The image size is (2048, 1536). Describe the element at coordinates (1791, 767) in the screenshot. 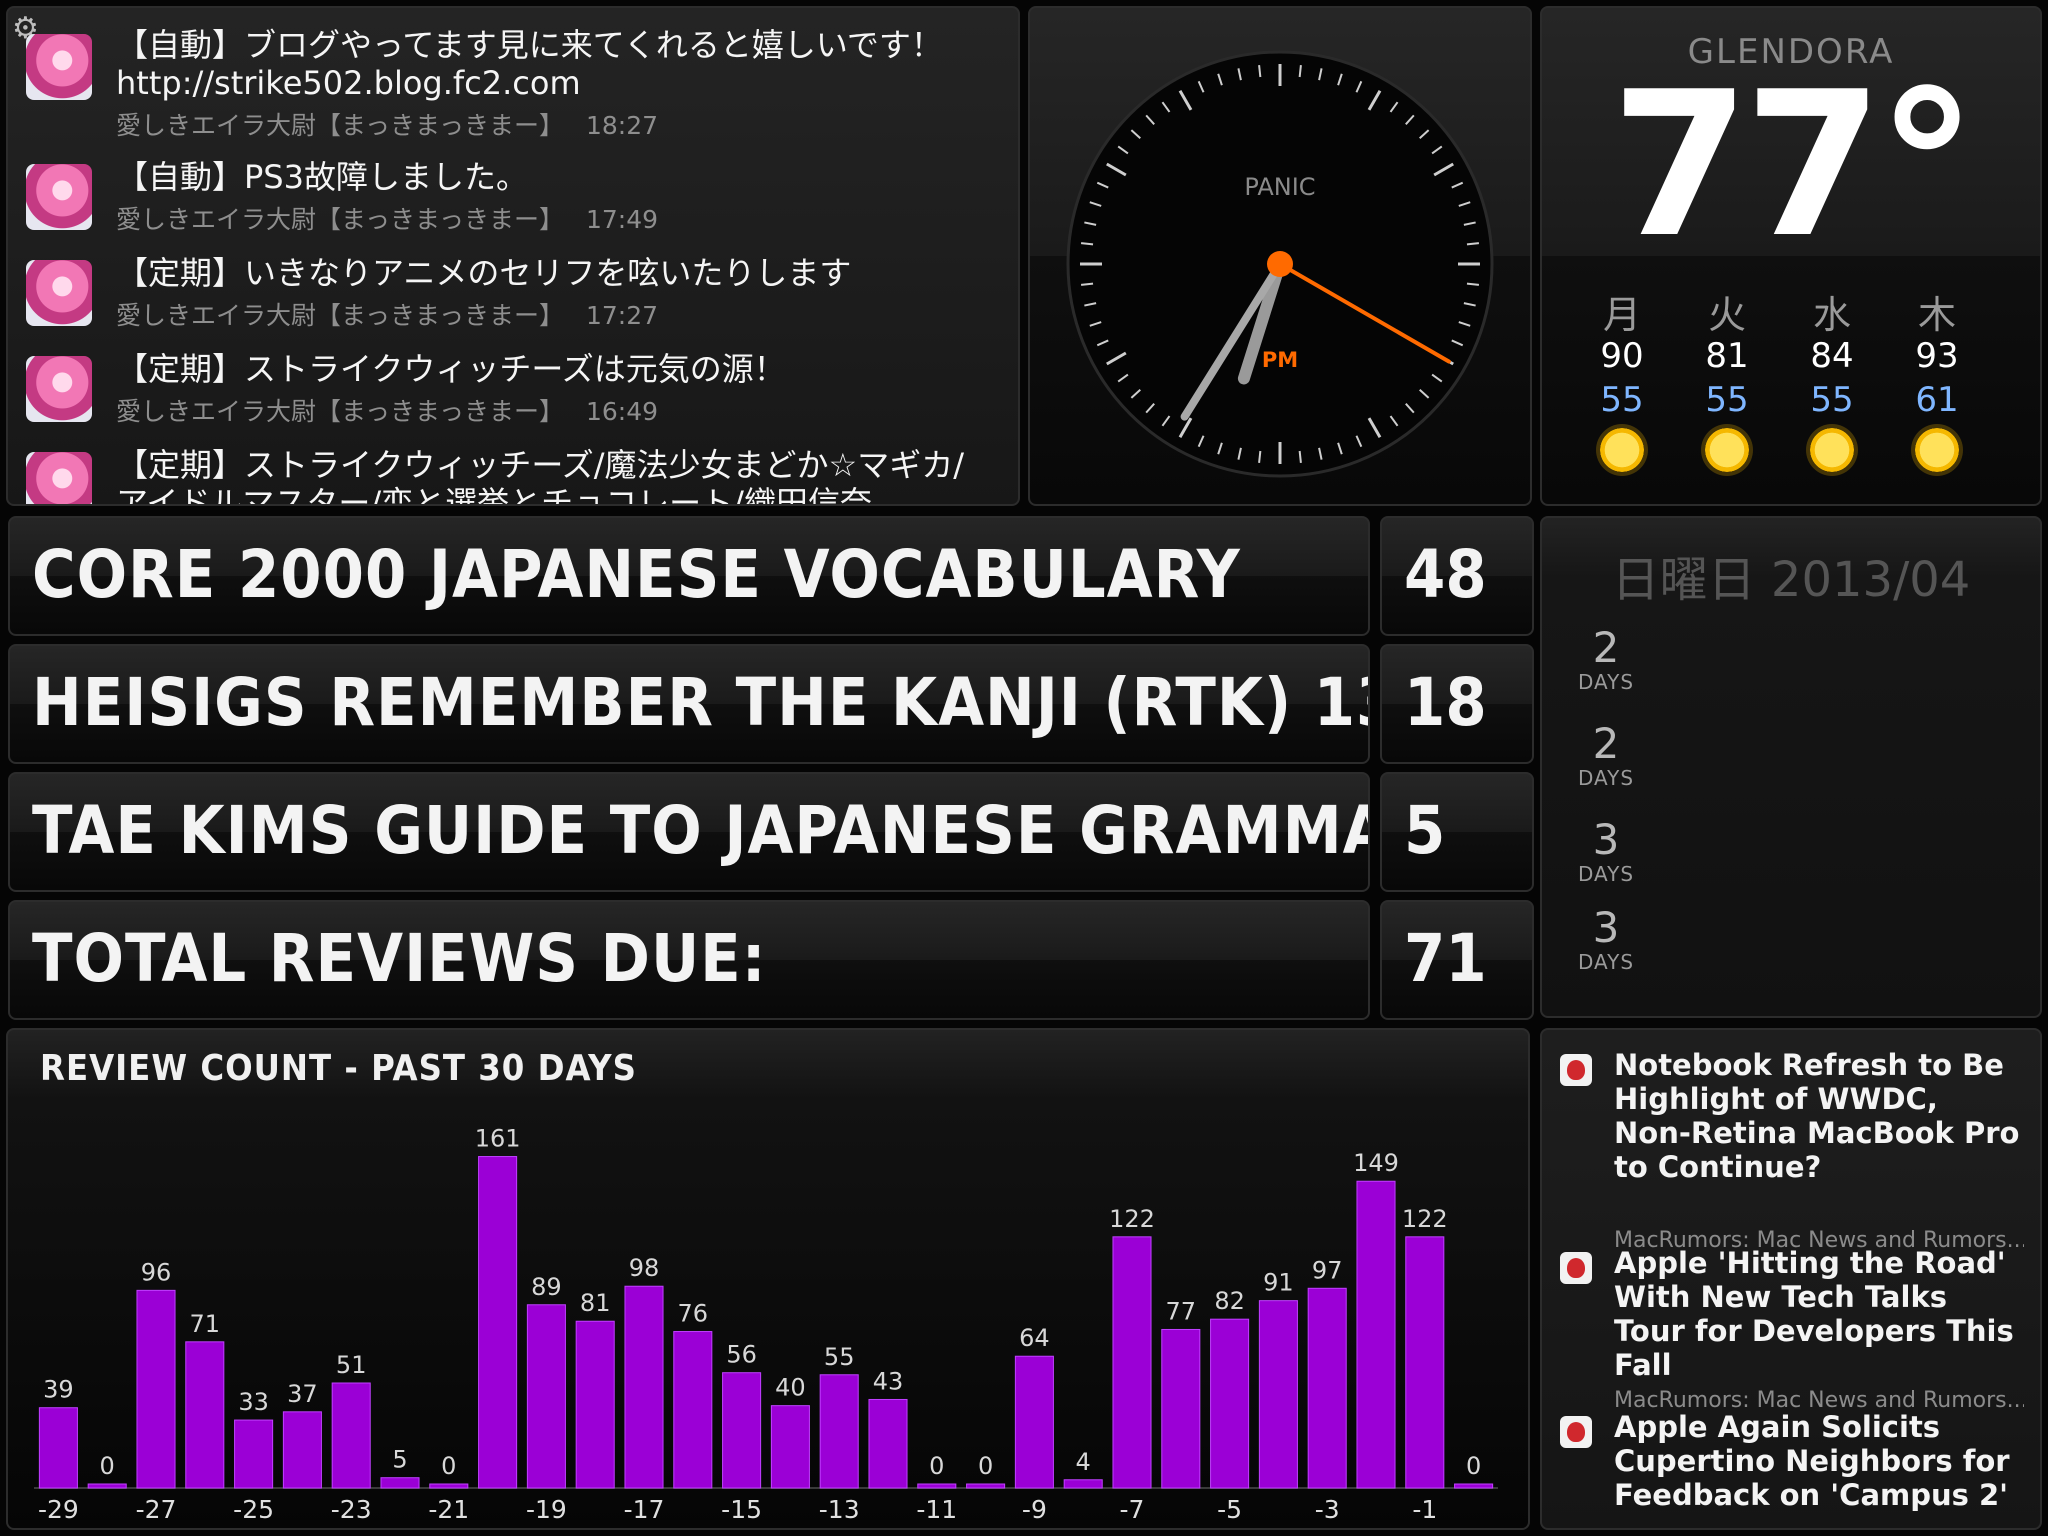

I see `calendar-panel: 日曜日 2013/04 2 DAYS 2 DAYS 3 DAYS 3 DAYS` at that location.